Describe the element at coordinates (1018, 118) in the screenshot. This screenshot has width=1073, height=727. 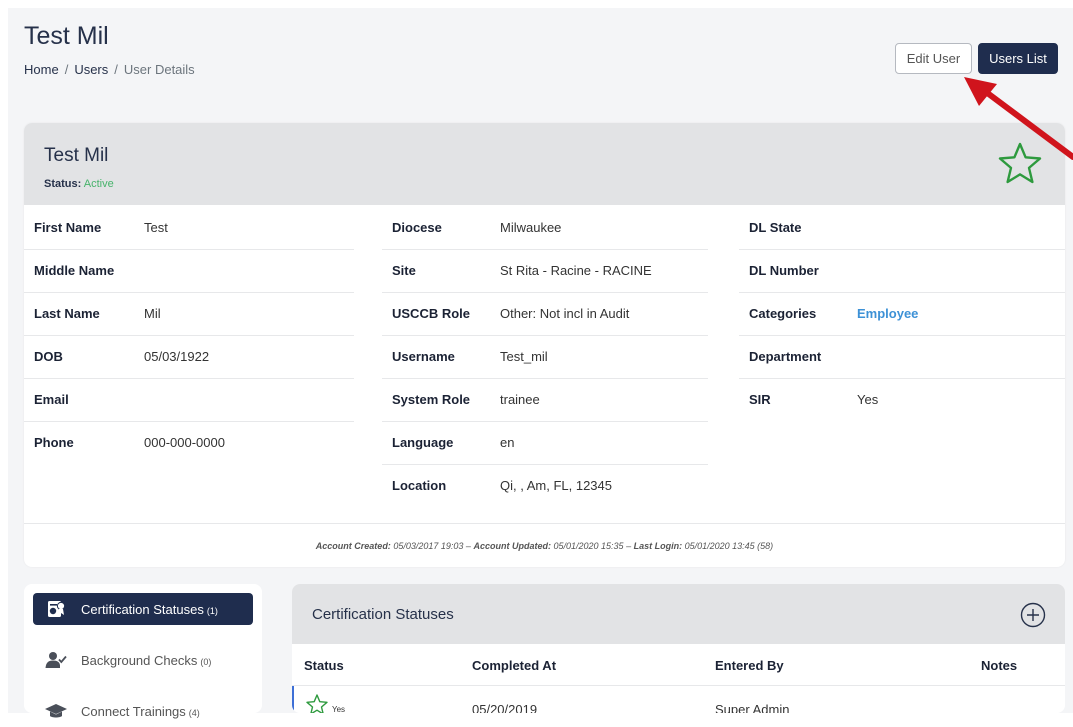
I see `annotation-arrow-icon` at that location.